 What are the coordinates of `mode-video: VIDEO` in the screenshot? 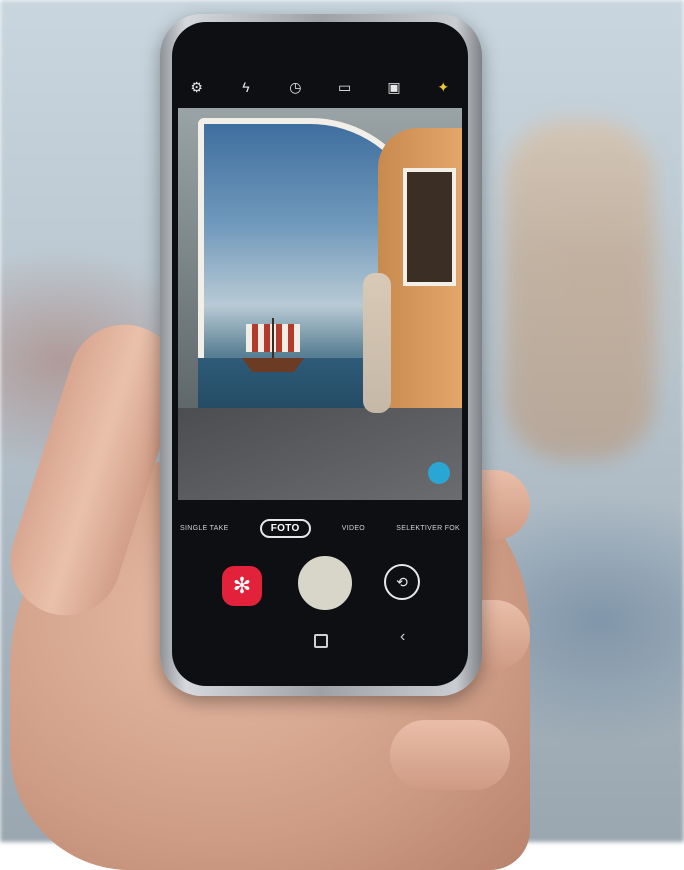 It's located at (353, 528).